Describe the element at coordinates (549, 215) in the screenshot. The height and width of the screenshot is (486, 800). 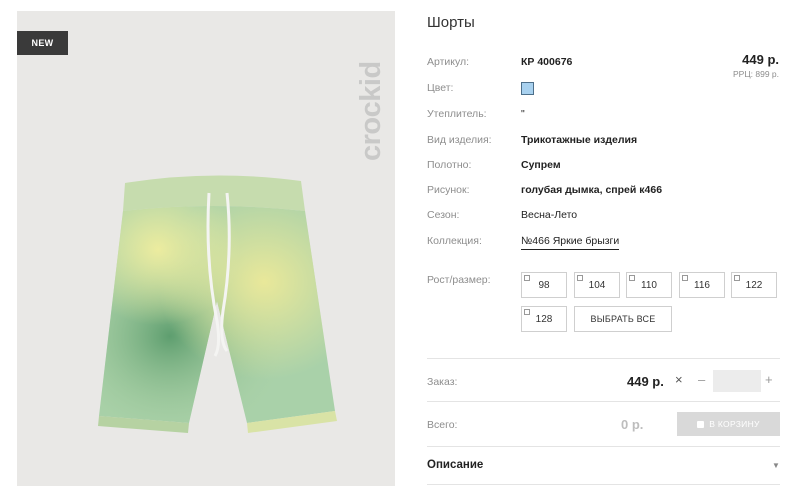
I see `season-value: Весна-Лето` at that location.